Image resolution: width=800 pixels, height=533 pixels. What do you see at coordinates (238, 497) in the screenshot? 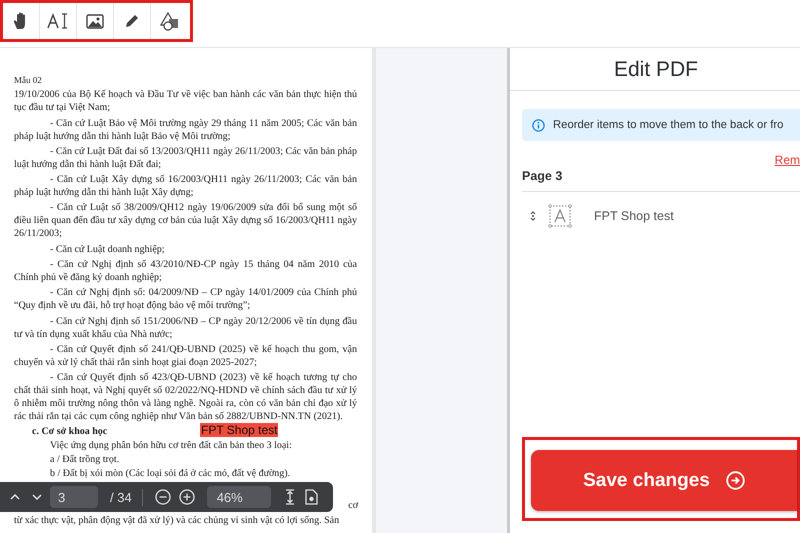
I see `zoom-field: 46%` at bounding box center [238, 497].